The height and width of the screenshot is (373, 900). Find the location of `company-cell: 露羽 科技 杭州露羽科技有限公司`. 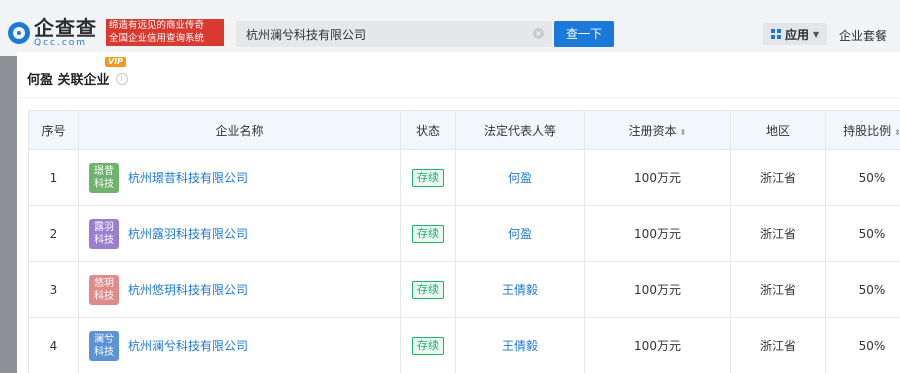

company-cell: 露羽 科技 杭州露羽科技有限公司 is located at coordinates (239, 233).